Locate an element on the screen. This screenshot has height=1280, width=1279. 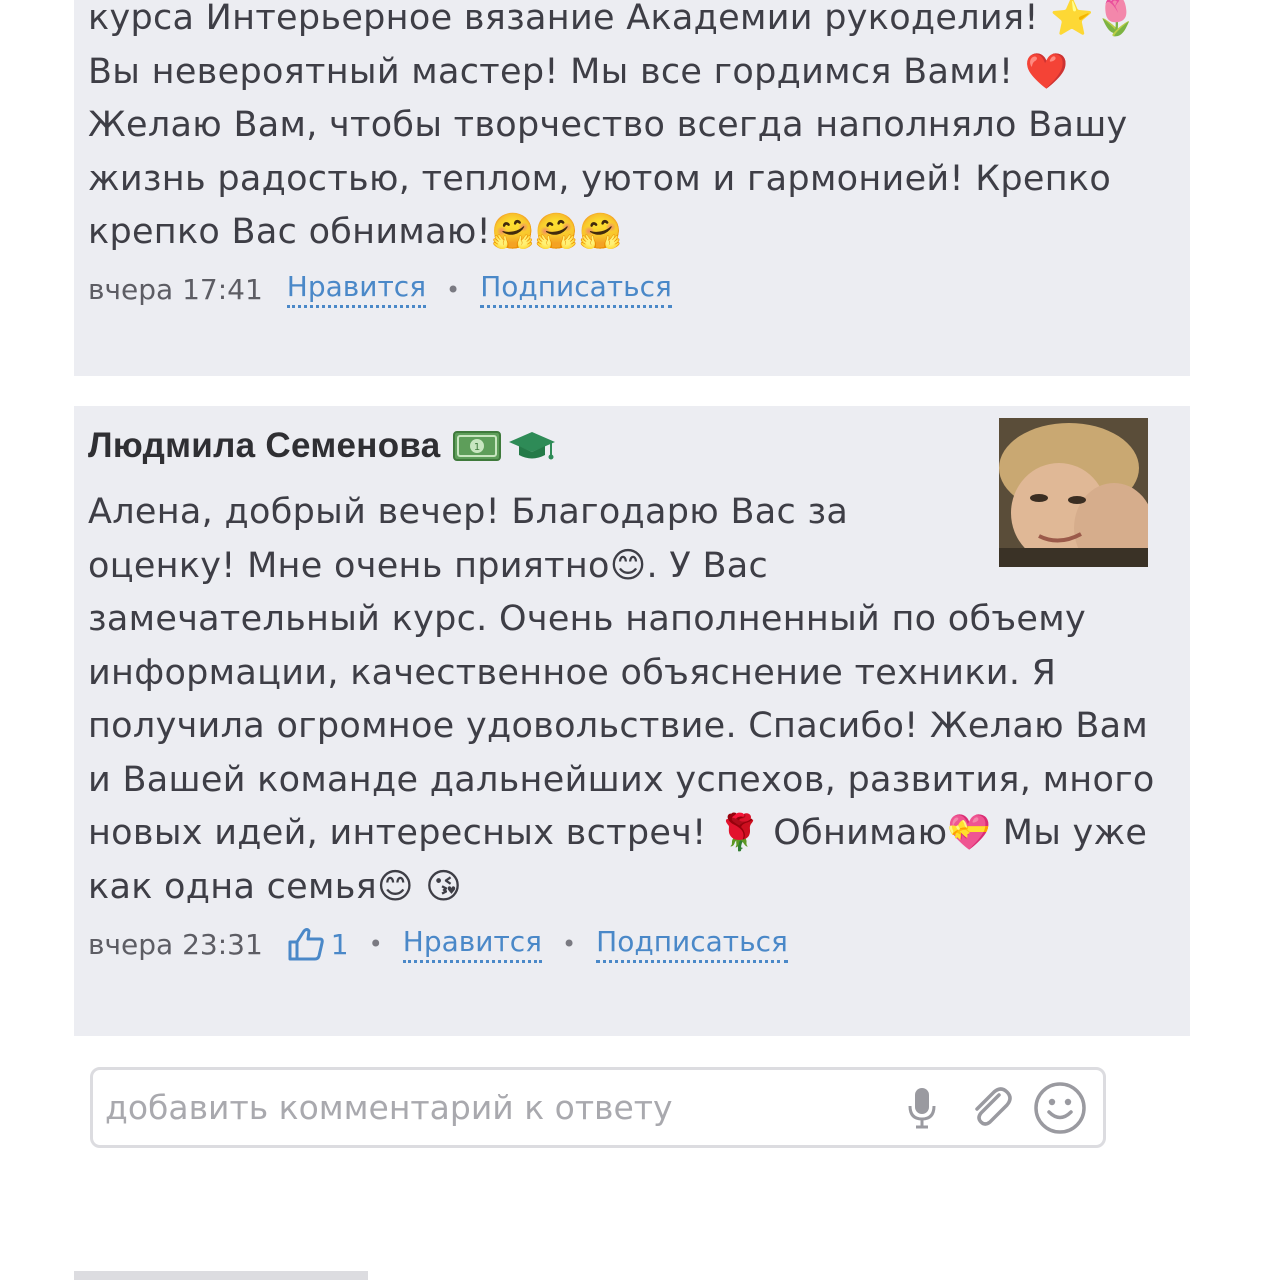
comment-meta: вчера 17:41 Нравится • Подписаться is located at coordinates (632, 290).